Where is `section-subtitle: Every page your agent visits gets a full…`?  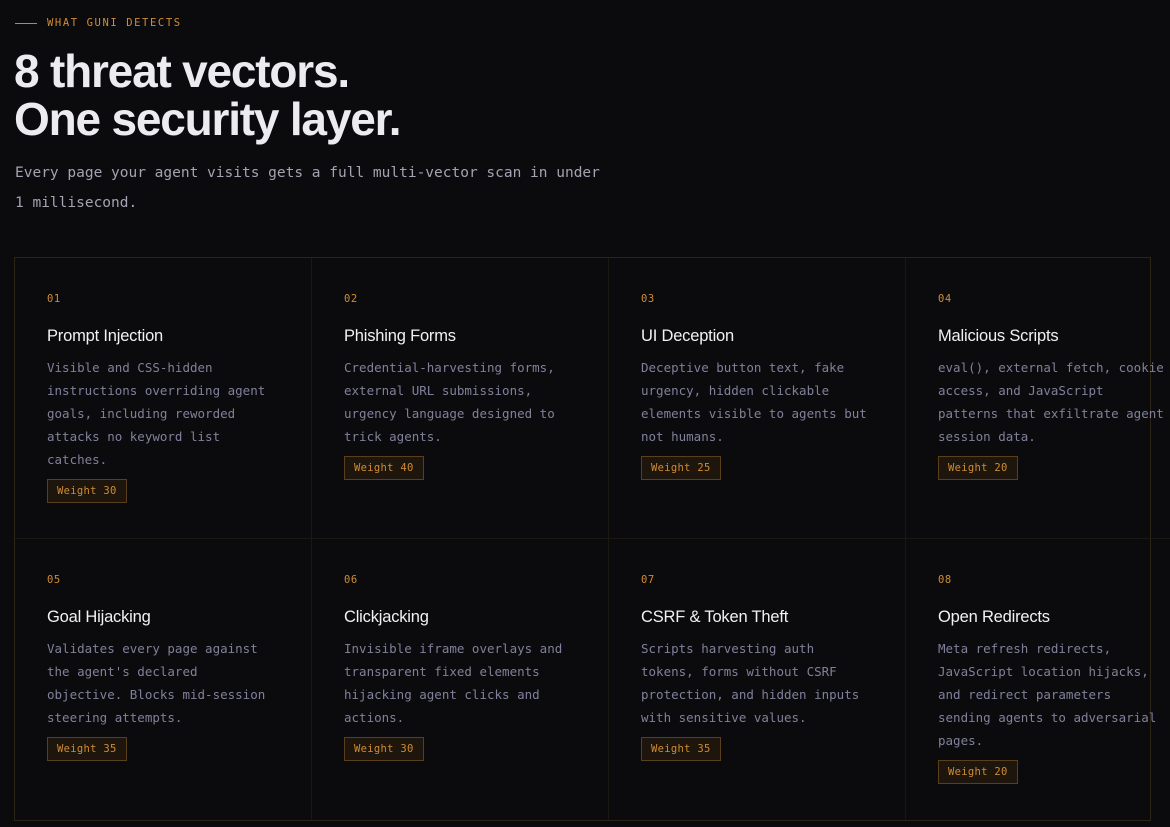 section-subtitle: Every page your agent visits gets a full… is located at coordinates (307, 188).